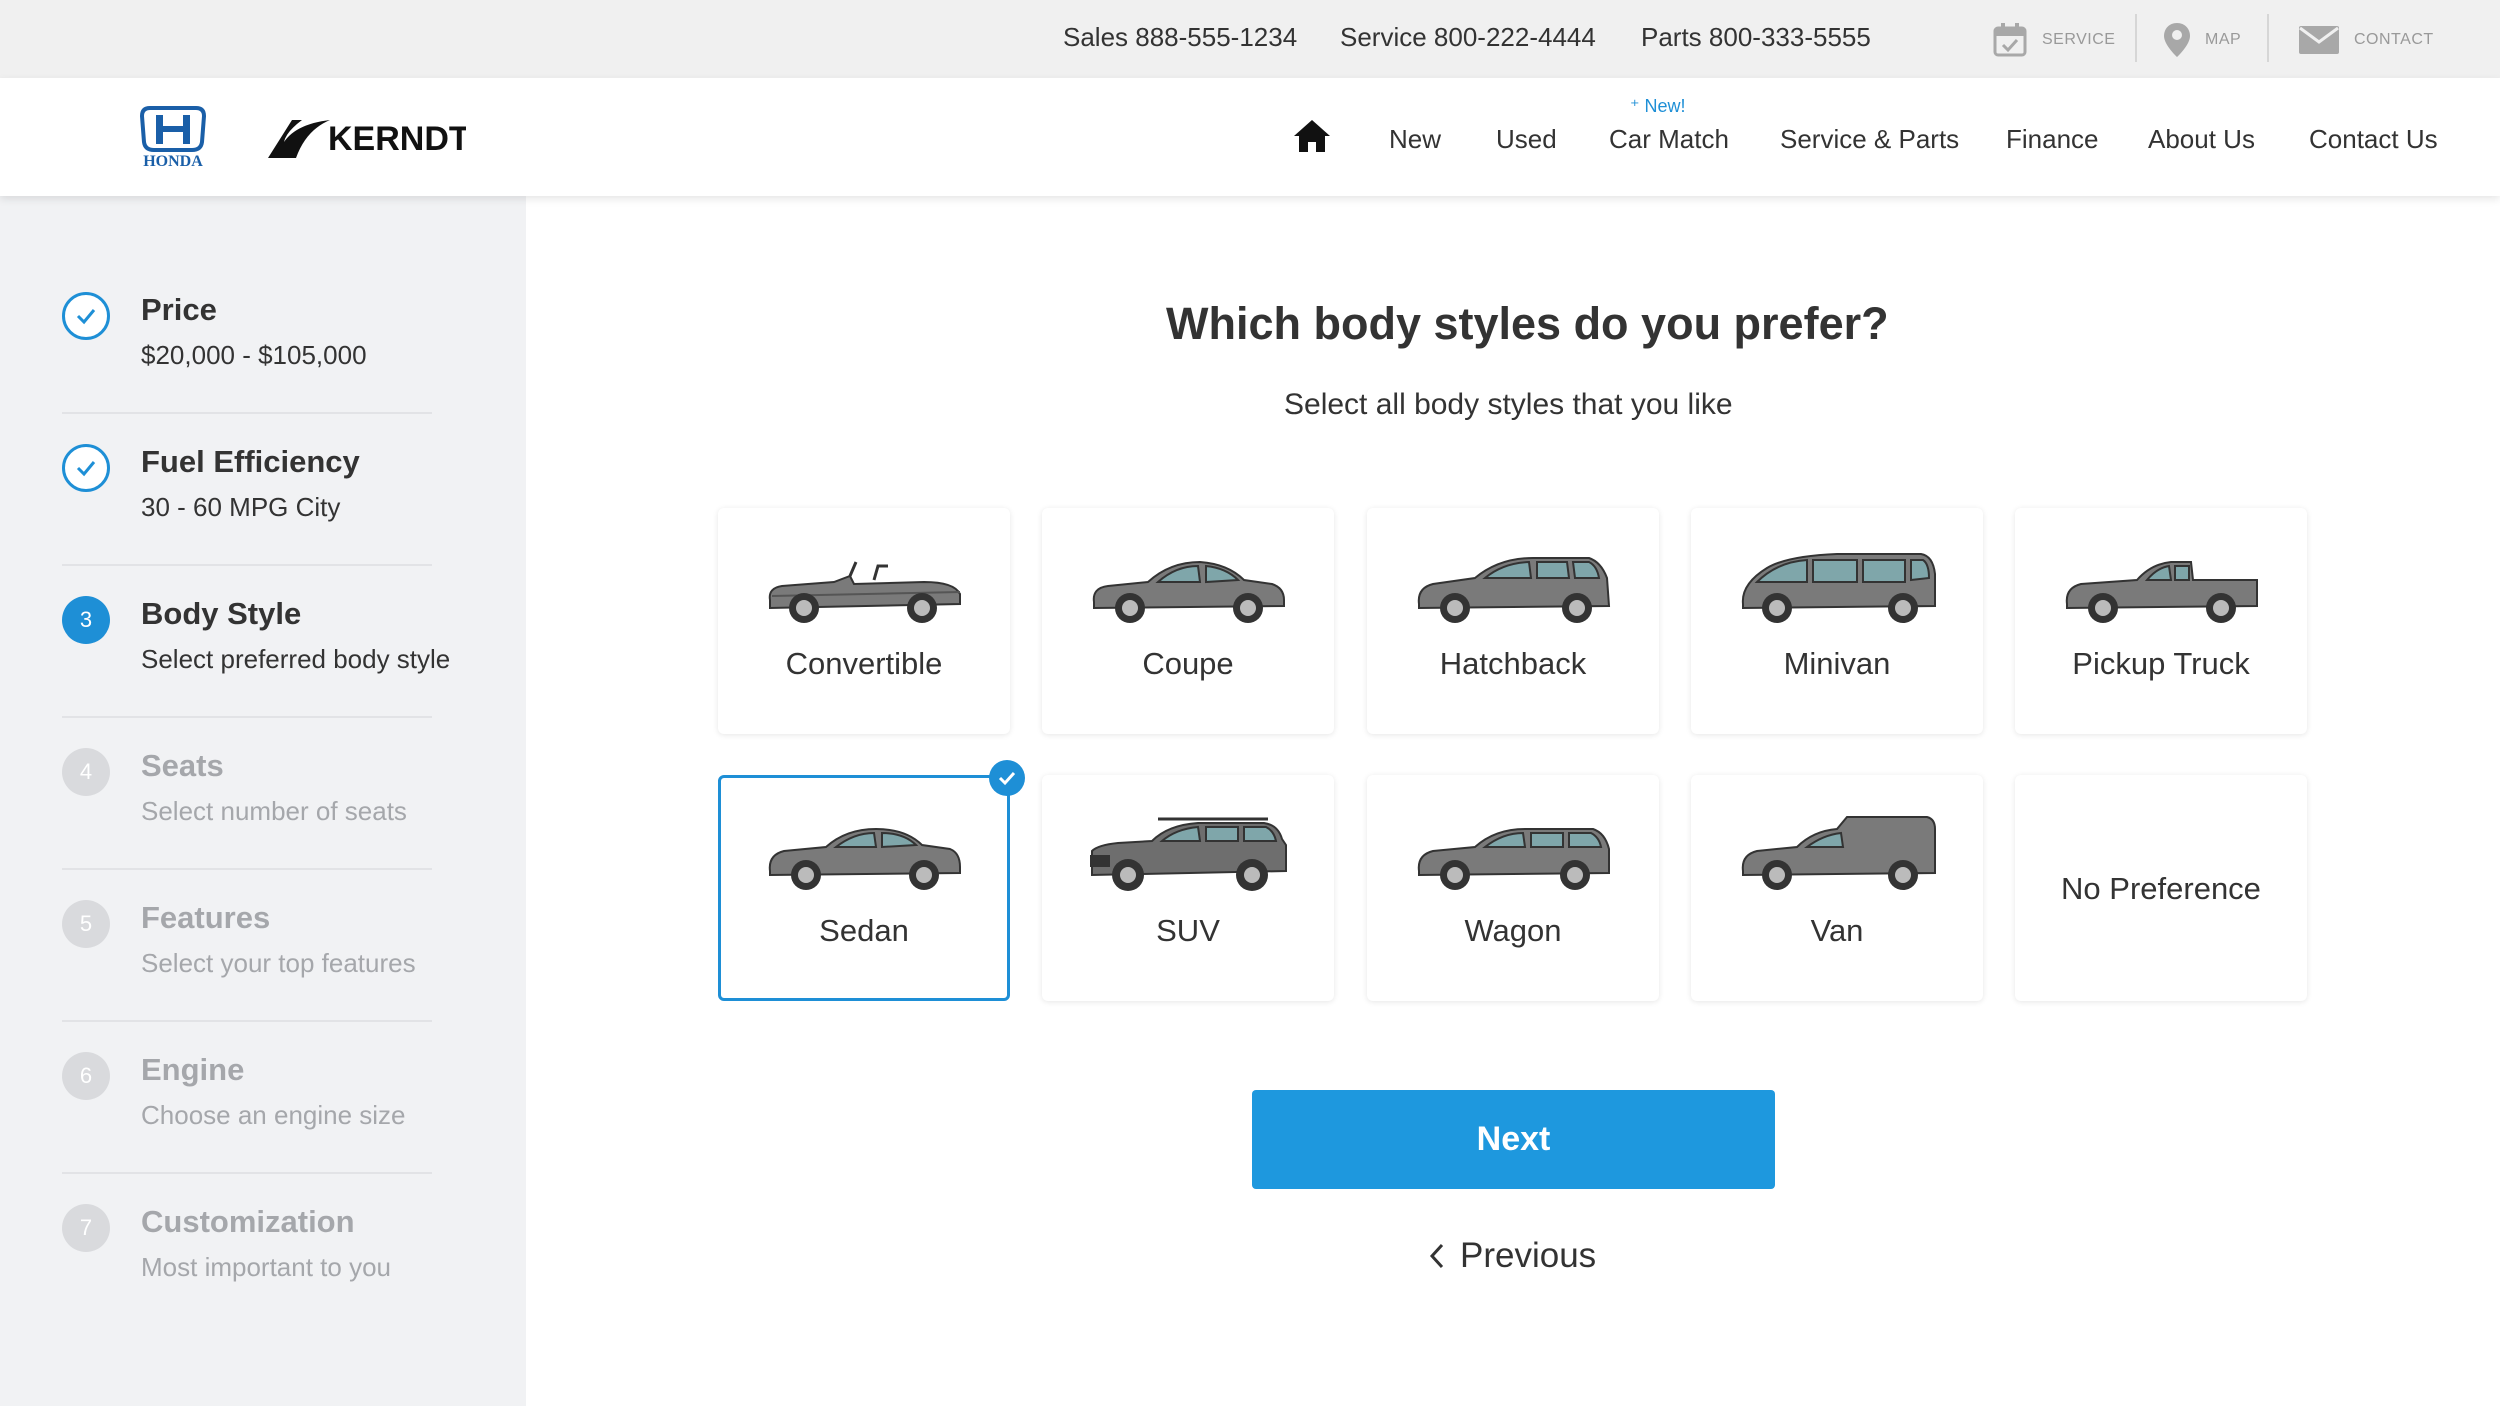 Image resolution: width=2500 pixels, height=1406 pixels. Describe the element at coordinates (2177, 40) in the screenshot. I see `map-pin-icon` at that location.